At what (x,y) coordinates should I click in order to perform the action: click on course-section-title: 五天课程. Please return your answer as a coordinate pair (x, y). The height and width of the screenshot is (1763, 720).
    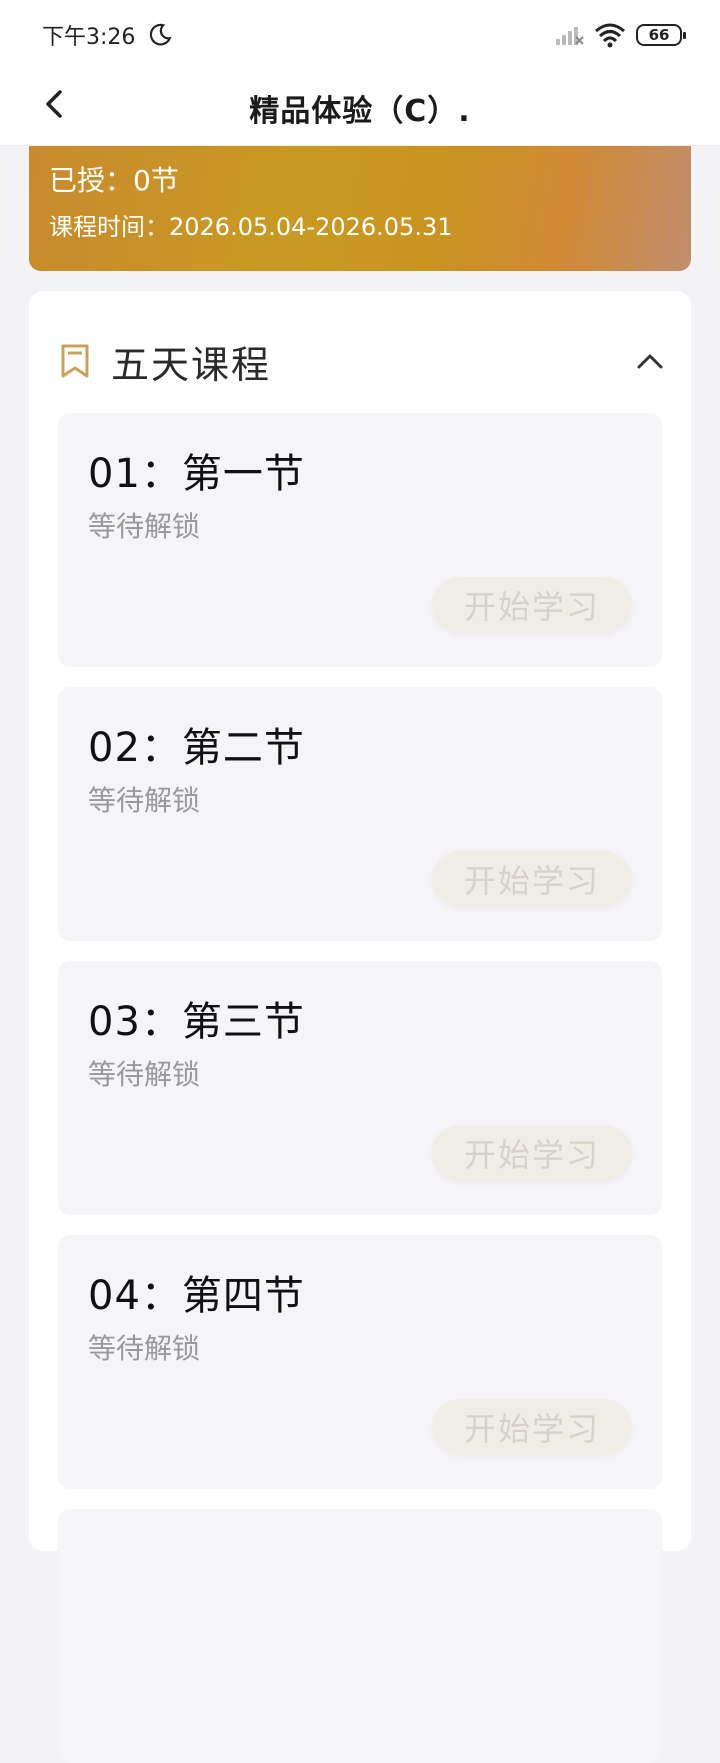
    Looking at the image, I should click on (191, 364).